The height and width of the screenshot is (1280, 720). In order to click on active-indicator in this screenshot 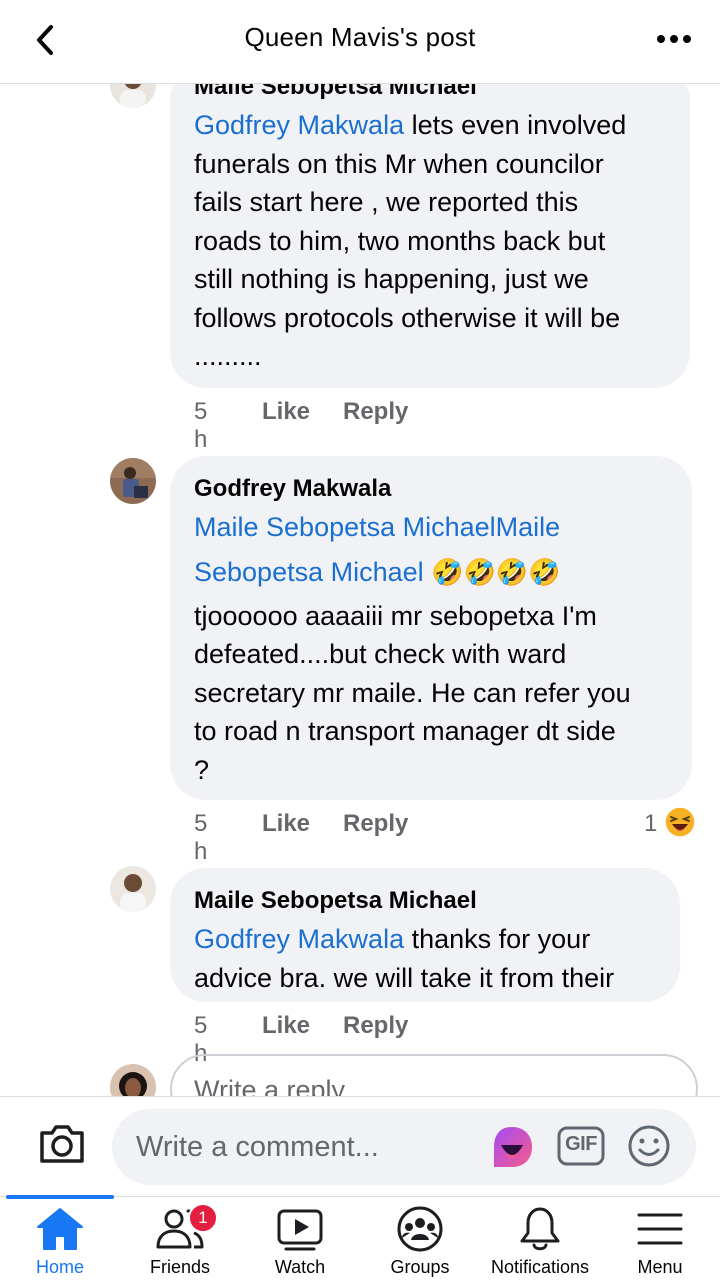, I will do `click(60, 1197)`.